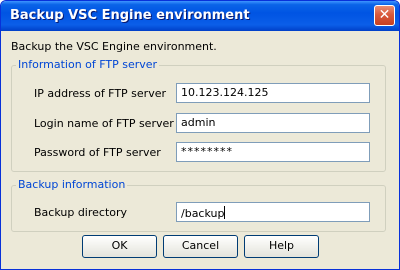  I want to click on login-name-label: Login name of FTP server, so click(104, 123).